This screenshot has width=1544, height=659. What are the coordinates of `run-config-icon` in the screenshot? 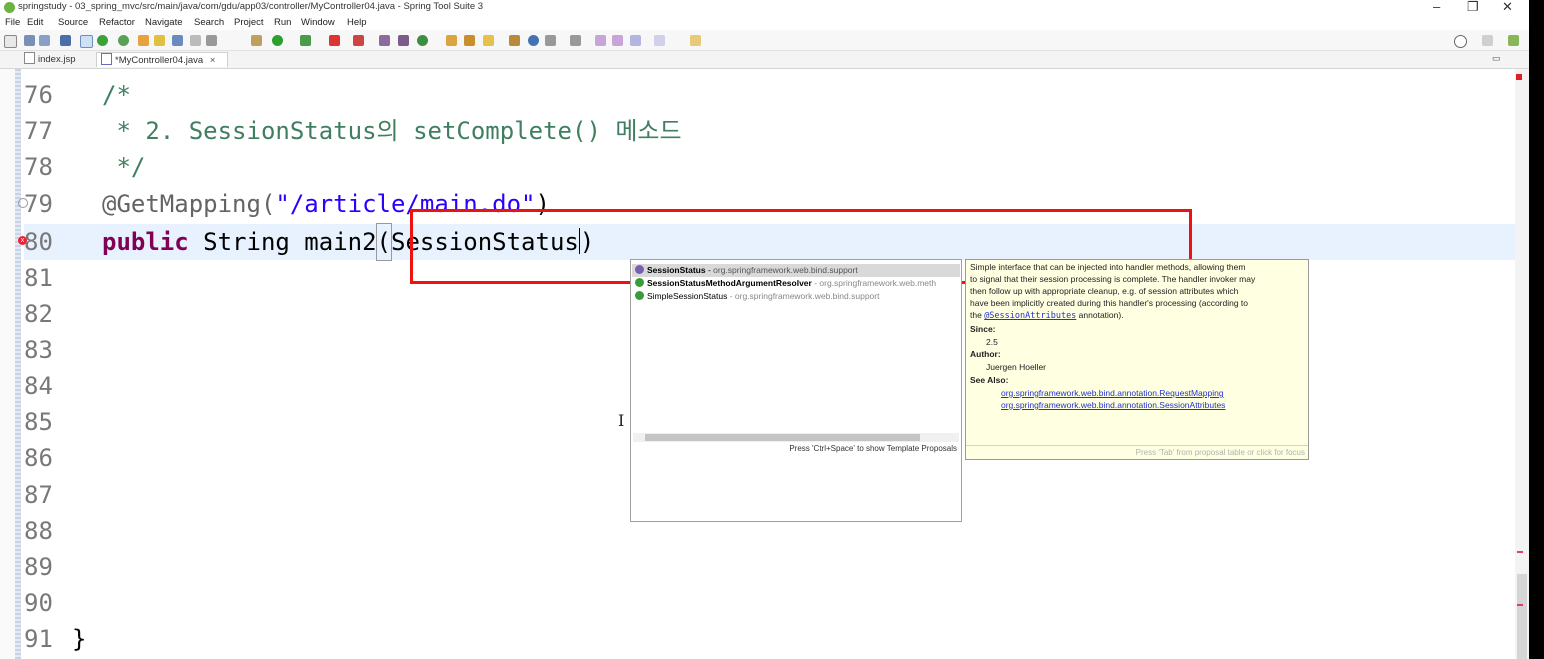 It's located at (305, 40).